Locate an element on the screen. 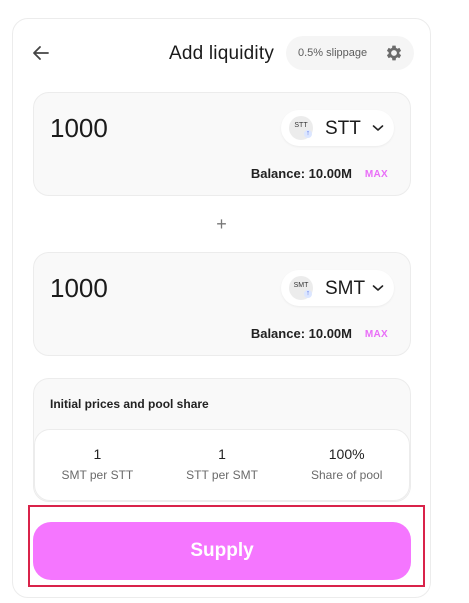 The image size is (469, 603). price-label: SMT per STT is located at coordinates (97, 475).